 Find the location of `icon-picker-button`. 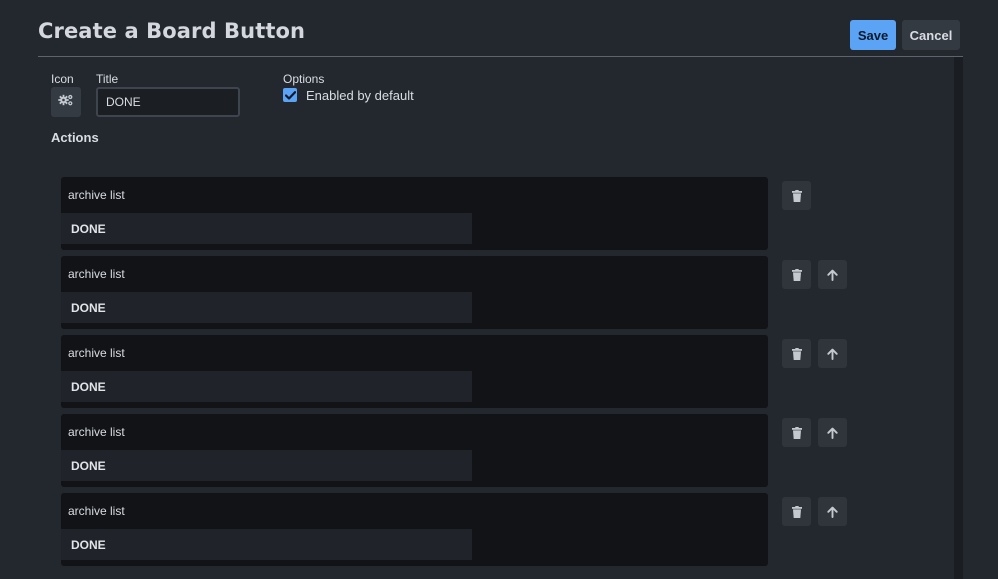

icon-picker-button is located at coordinates (66, 102).